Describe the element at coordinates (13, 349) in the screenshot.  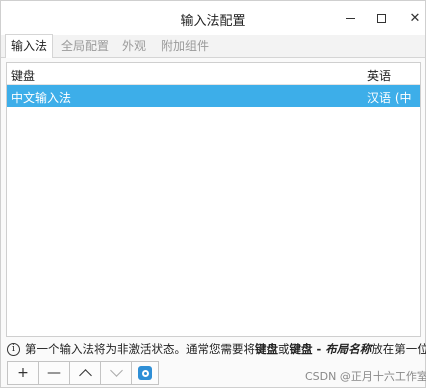
I see `info-icon: i` at that location.